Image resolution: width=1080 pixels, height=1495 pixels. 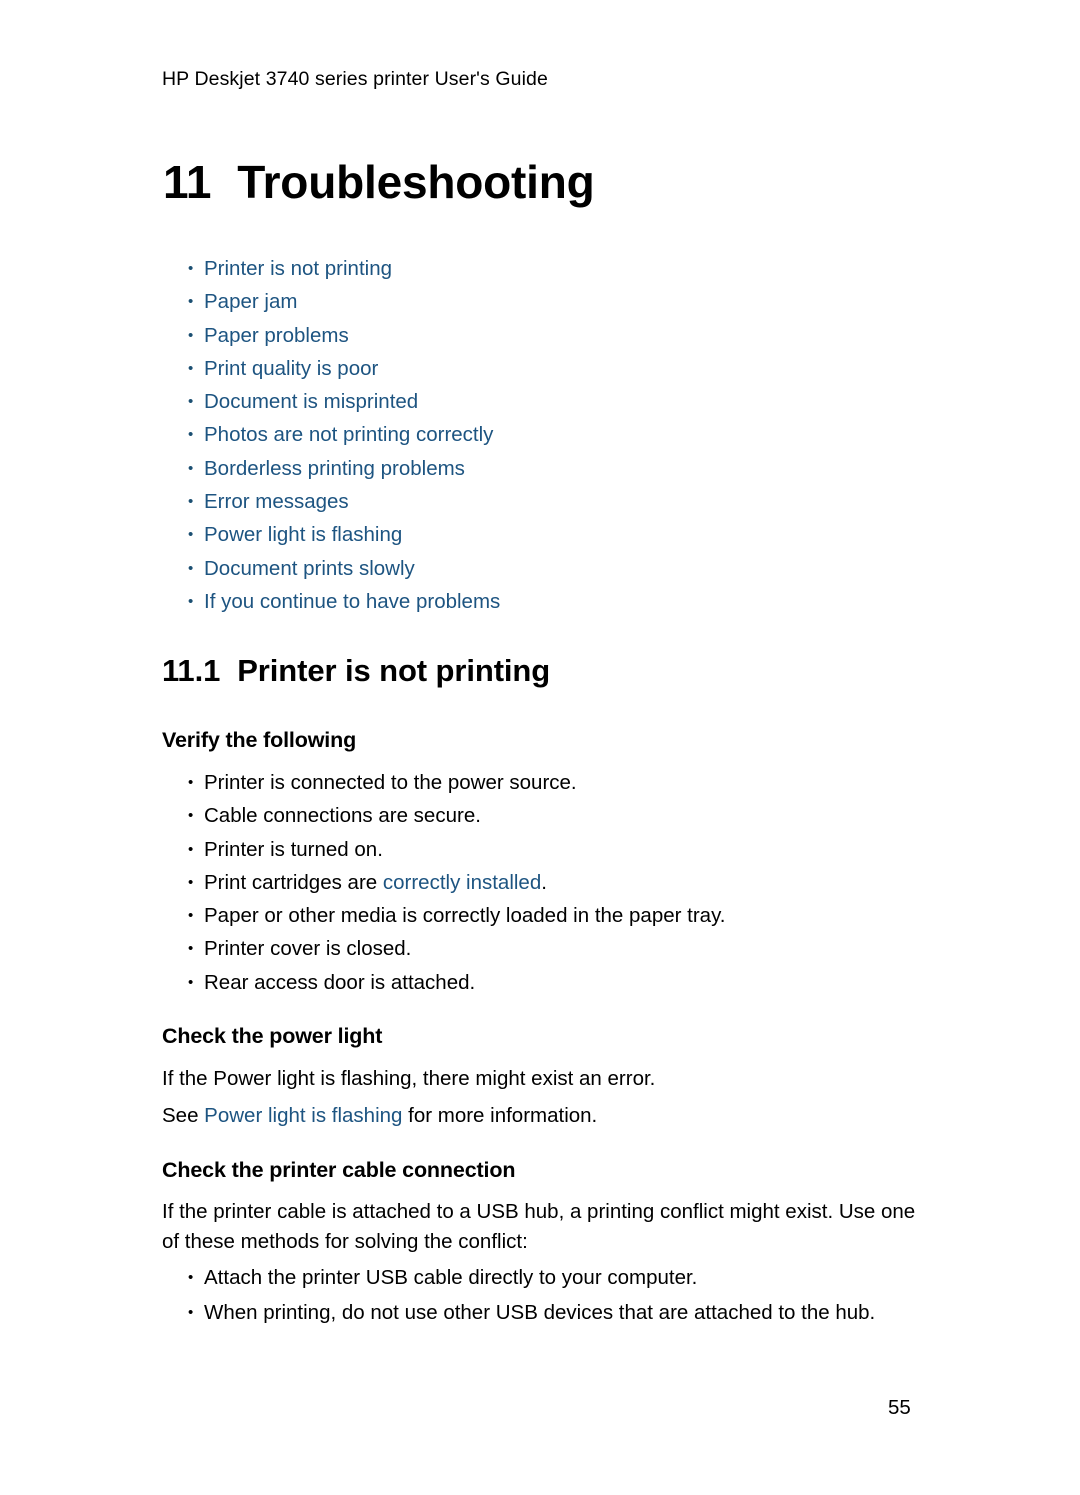 I want to click on list-item: Cable connections are secure., so click(x=457, y=816).